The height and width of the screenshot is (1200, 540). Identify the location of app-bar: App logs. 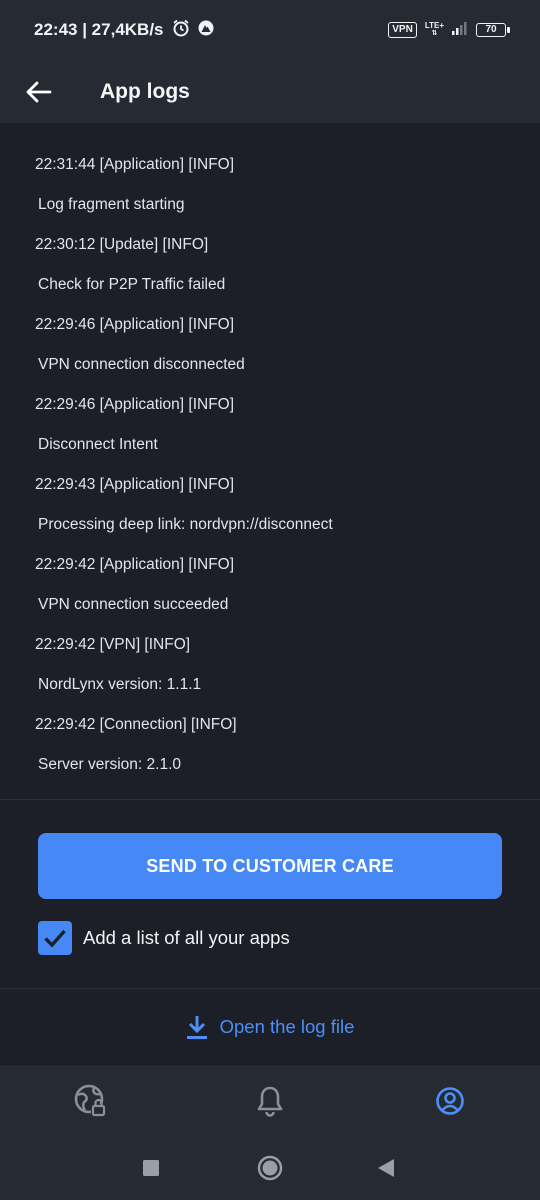
(270, 91).